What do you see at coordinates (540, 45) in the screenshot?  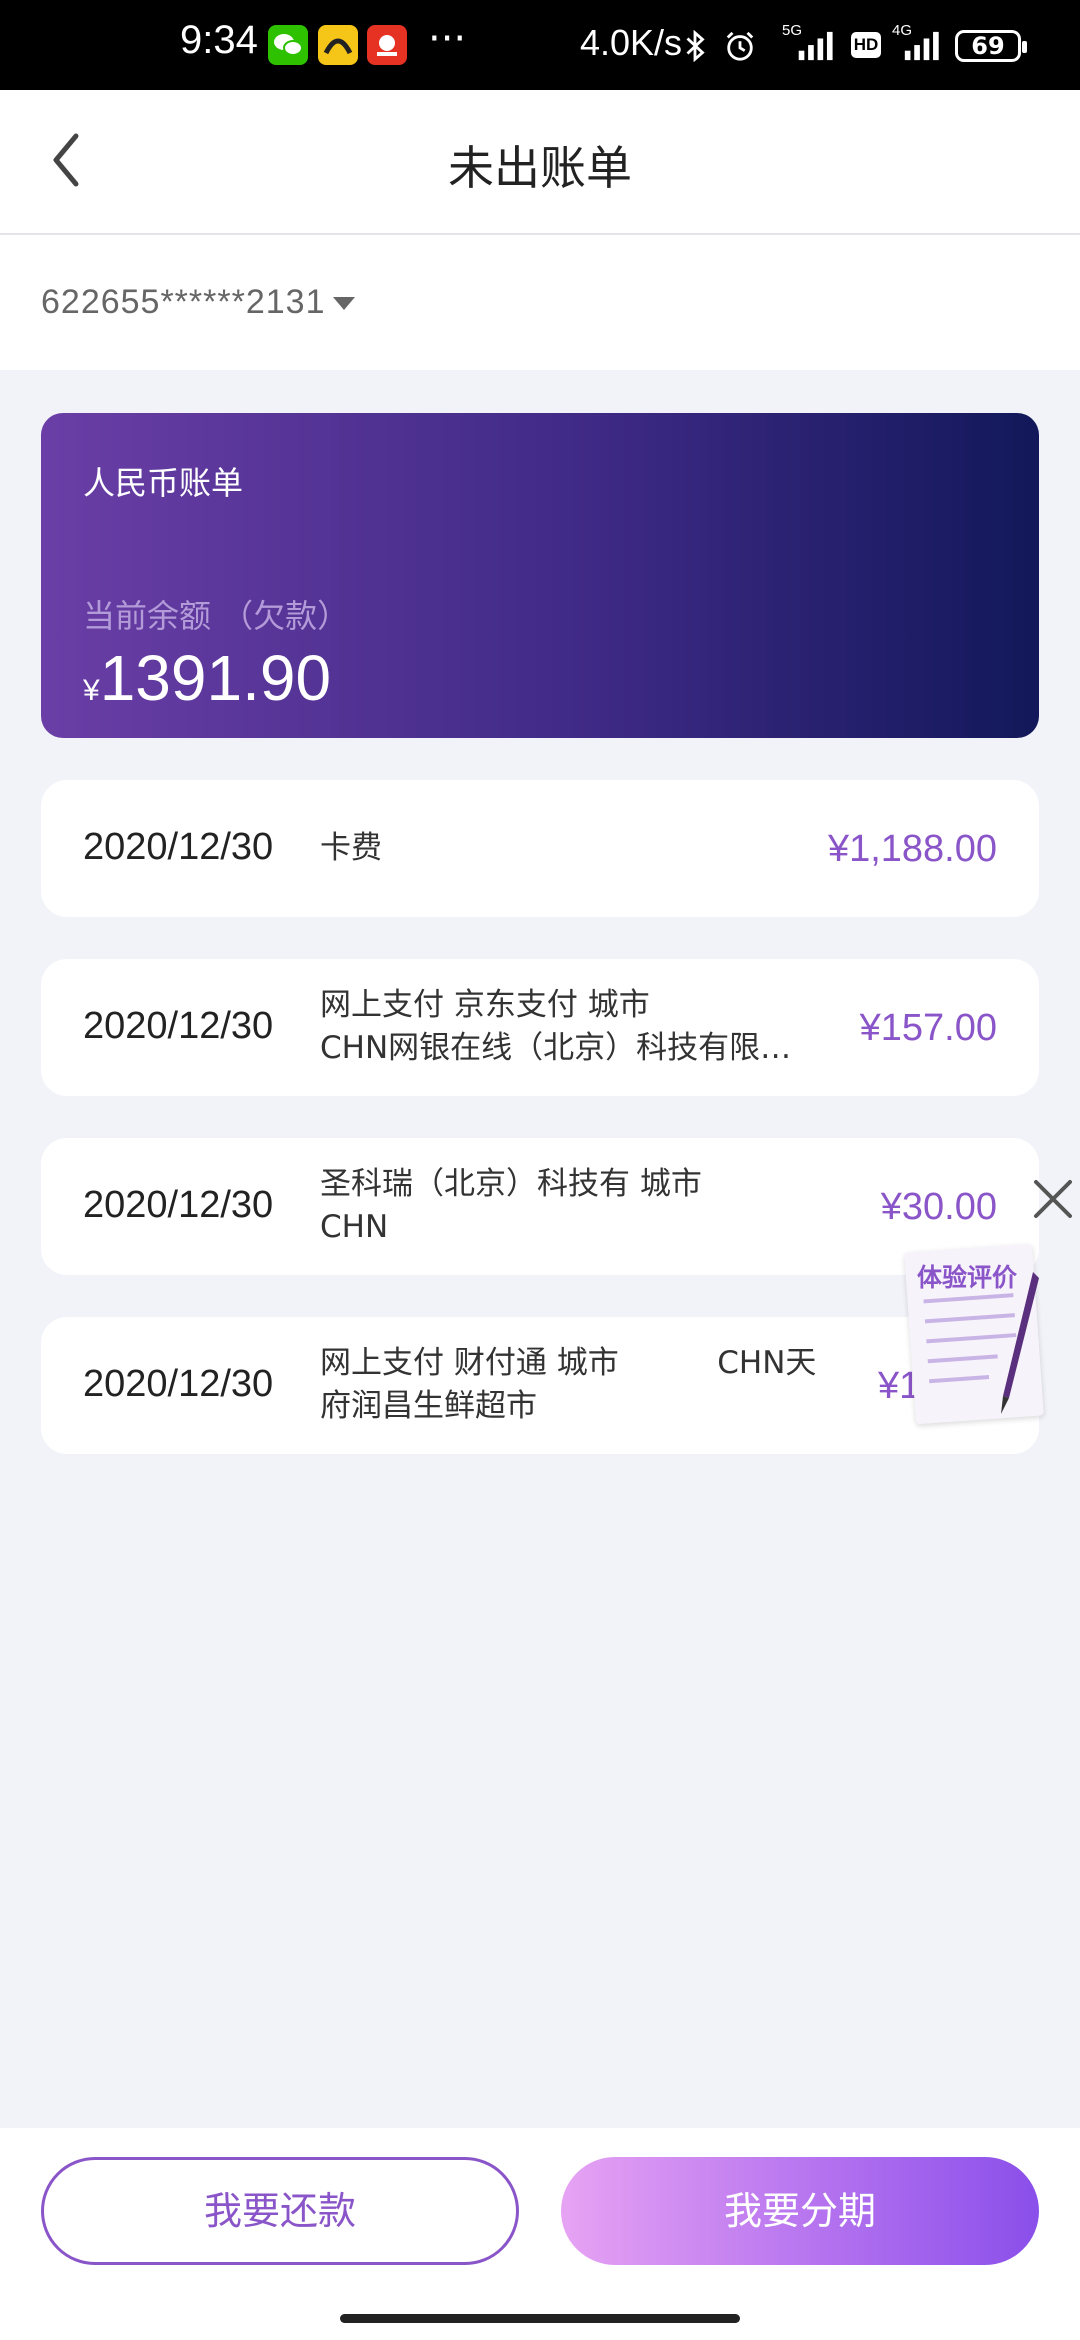 I see `status-bar: 9:34 ··· 4.0K/s 5G HD 4G 69` at bounding box center [540, 45].